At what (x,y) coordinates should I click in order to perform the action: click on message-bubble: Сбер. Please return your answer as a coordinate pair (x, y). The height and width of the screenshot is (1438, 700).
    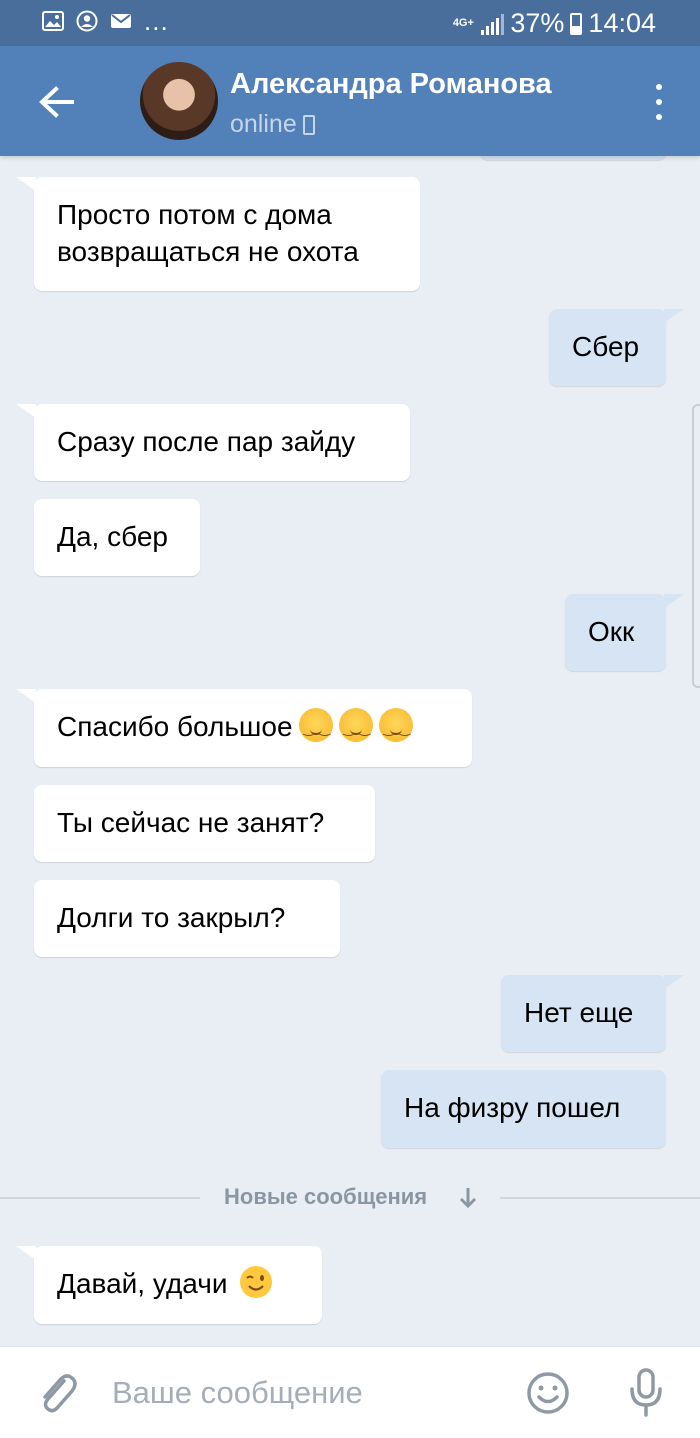
    Looking at the image, I should click on (616, 347).